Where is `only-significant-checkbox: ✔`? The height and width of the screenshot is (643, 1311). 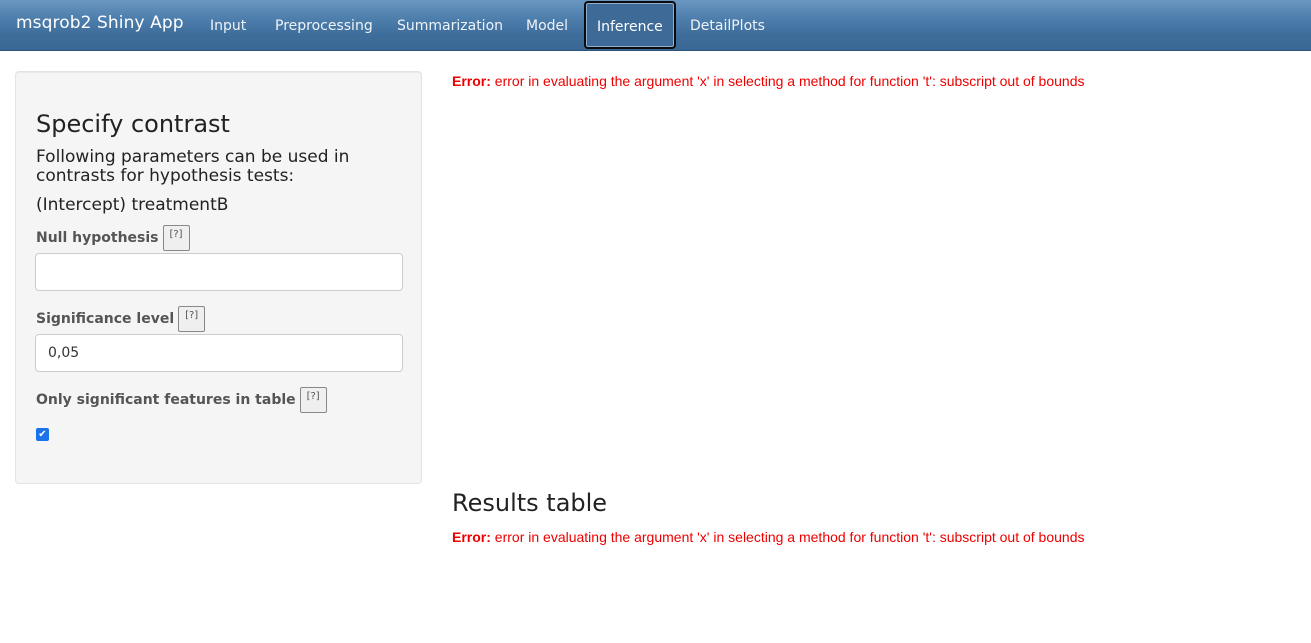
only-significant-checkbox: ✔ is located at coordinates (42, 434).